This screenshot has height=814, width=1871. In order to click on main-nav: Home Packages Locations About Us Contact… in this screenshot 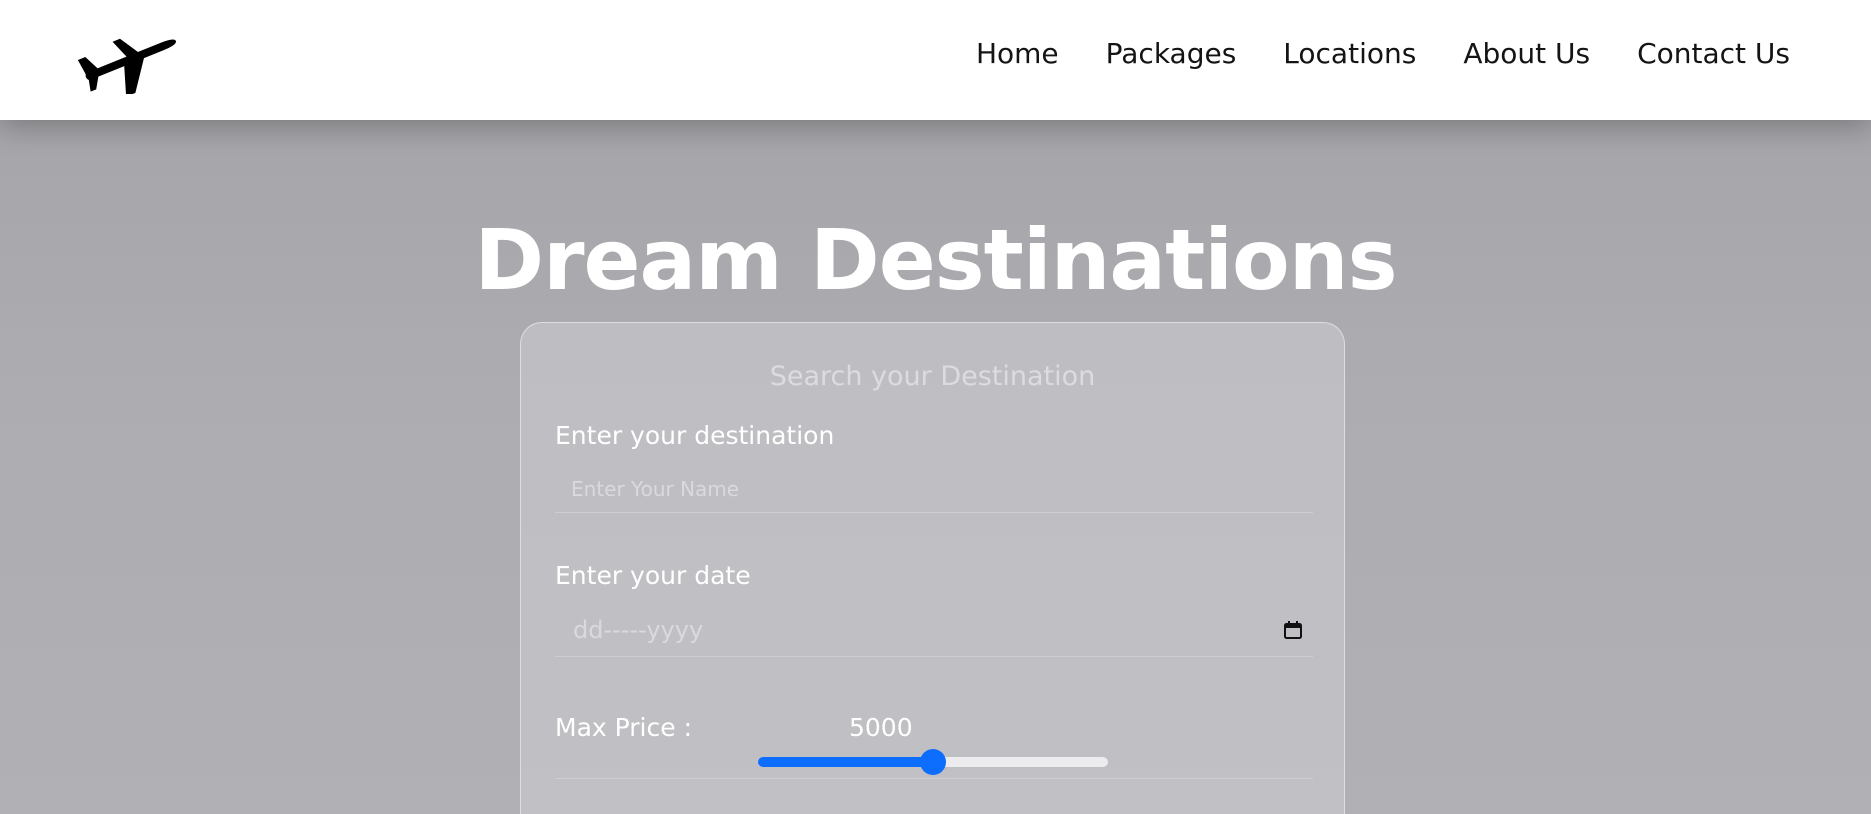, I will do `click(1383, 54)`.